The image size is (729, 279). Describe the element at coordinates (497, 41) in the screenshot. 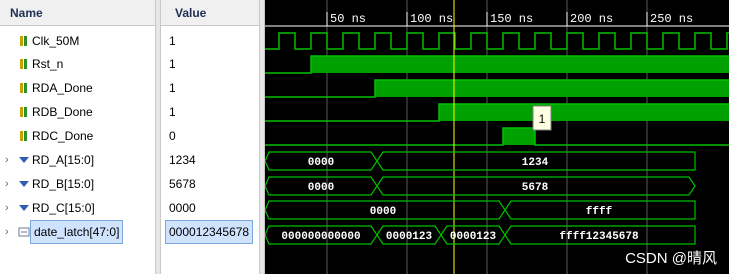

I see `clk-waveform` at that location.